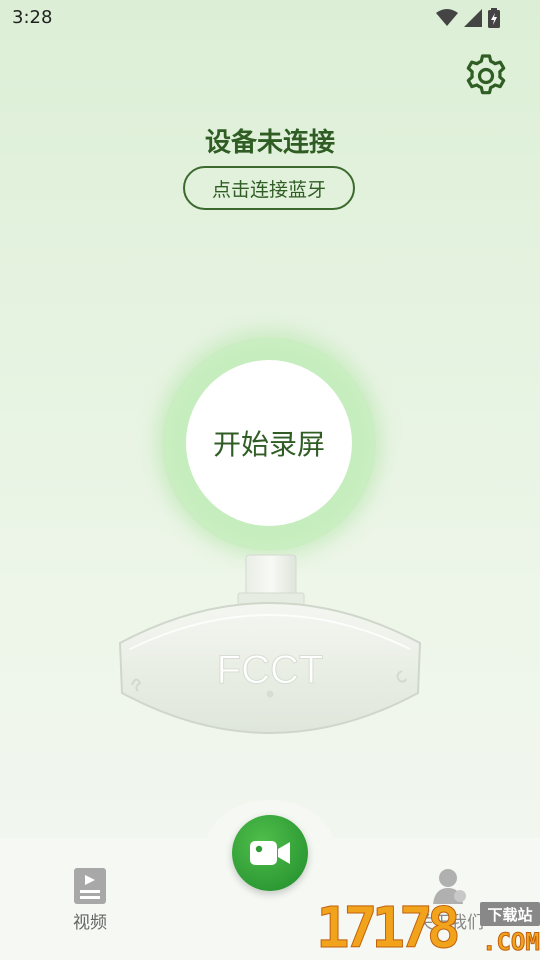  I want to click on device-illustration: FCCT, so click(270, 644).